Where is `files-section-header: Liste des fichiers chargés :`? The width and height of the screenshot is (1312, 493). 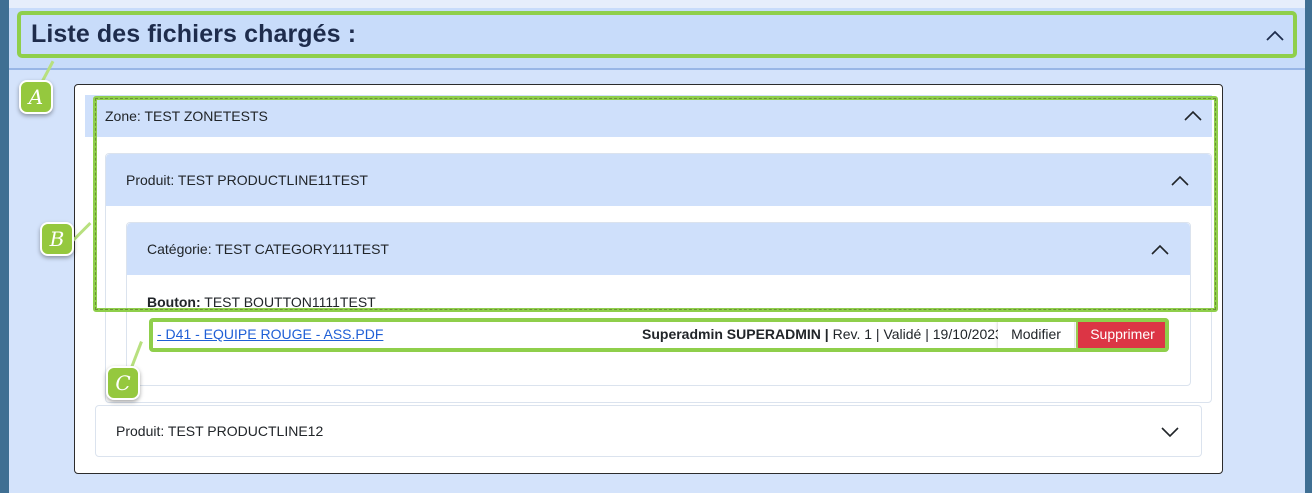 files-section-header: Liste des fichiers chargés : is located at coordinates (657, 39).